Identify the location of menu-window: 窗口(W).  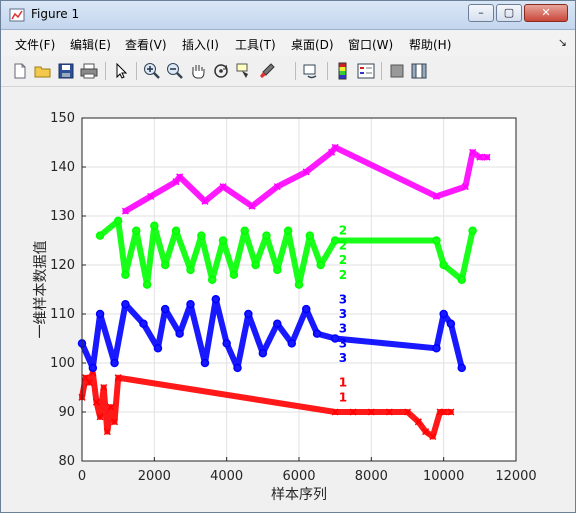
(370, 44).